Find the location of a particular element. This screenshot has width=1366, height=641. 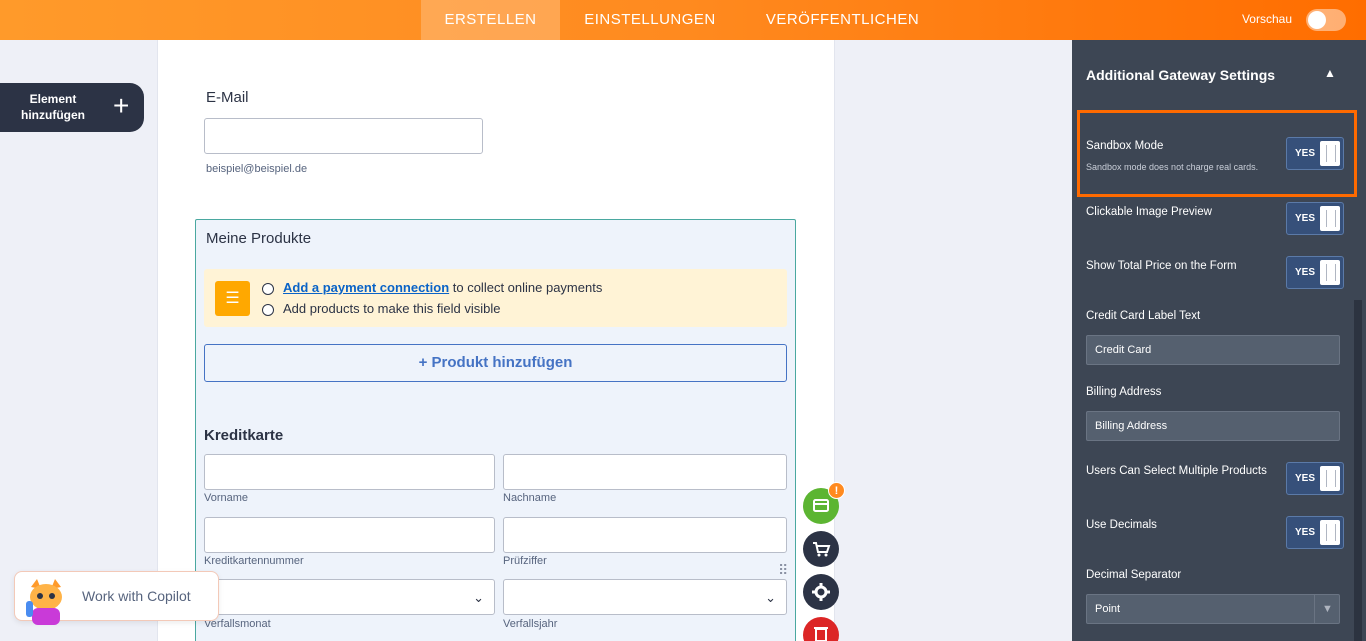

chevron-down-icon: ▼ is located at coordinates (1327, 609).